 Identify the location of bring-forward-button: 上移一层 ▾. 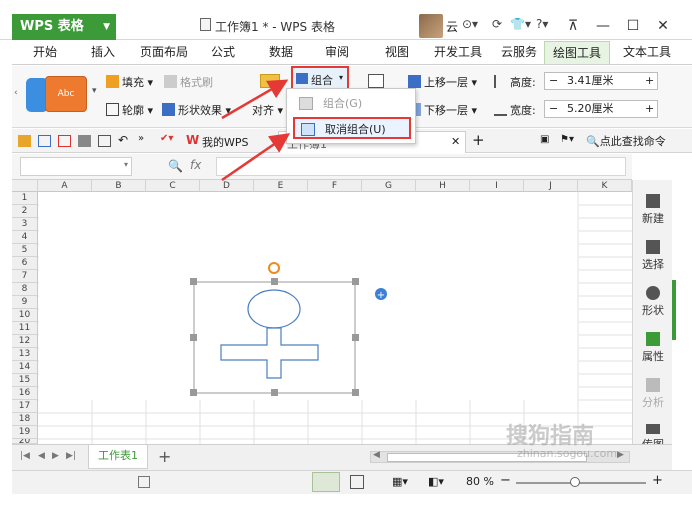
(442, 82).